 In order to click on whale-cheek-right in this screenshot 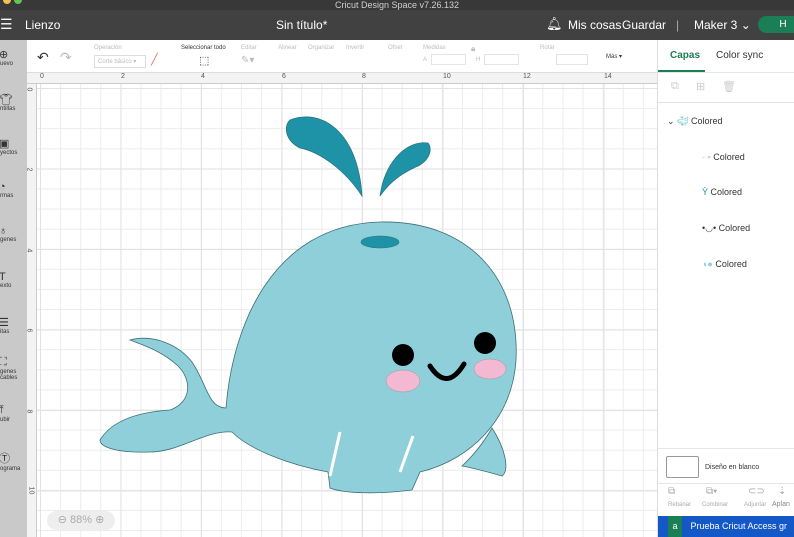, I will do `click(490, 369)`.